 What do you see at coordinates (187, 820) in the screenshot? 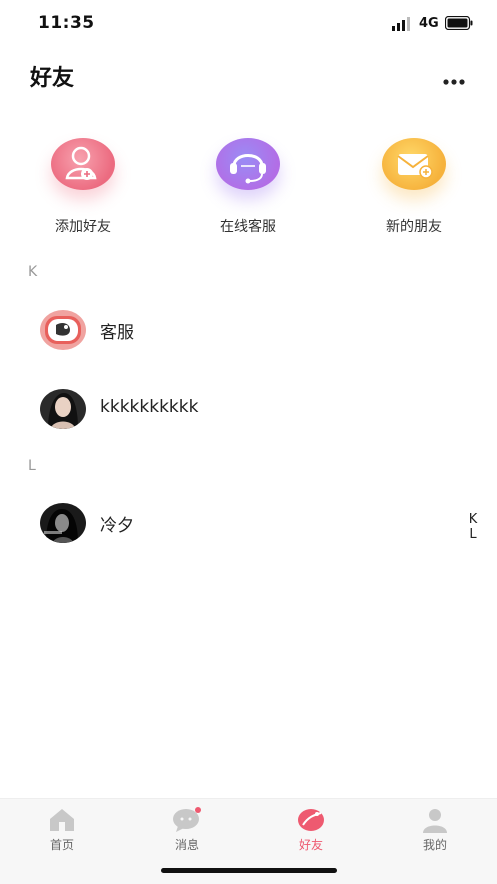
I see `message-icon` at bounding box center [187, 820].